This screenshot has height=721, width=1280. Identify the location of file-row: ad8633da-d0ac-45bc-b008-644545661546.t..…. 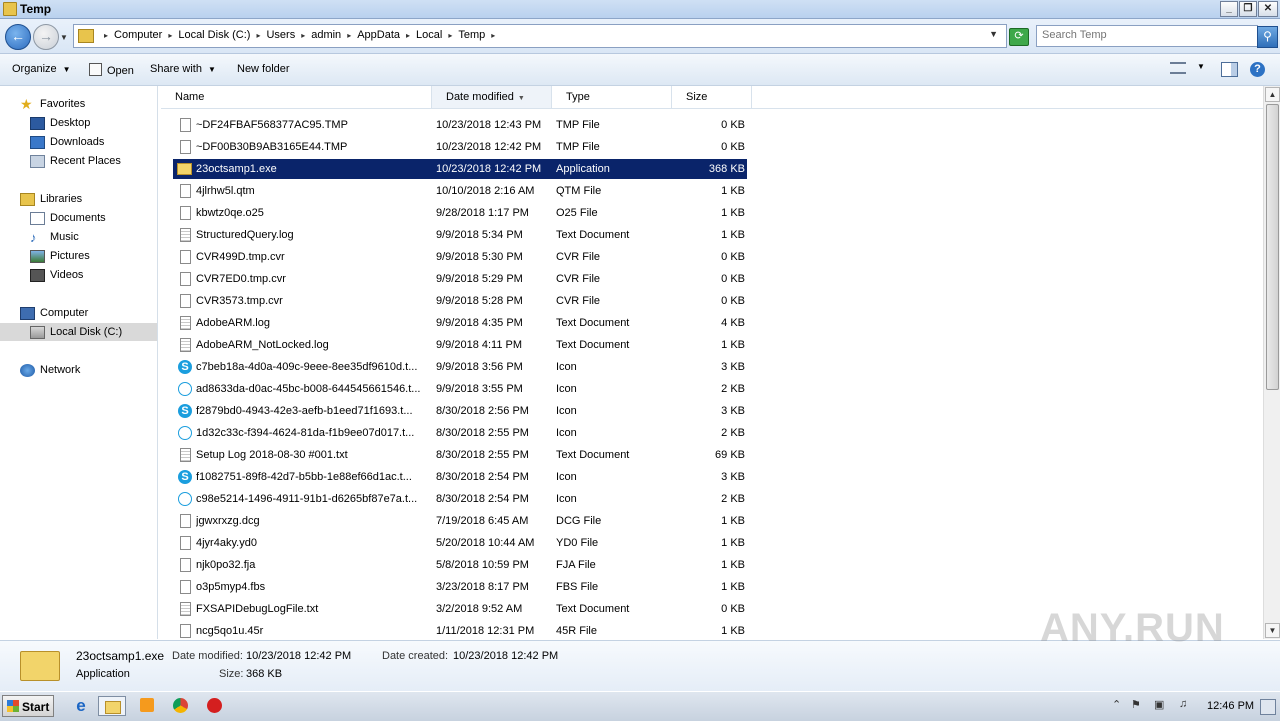
(460, 389).